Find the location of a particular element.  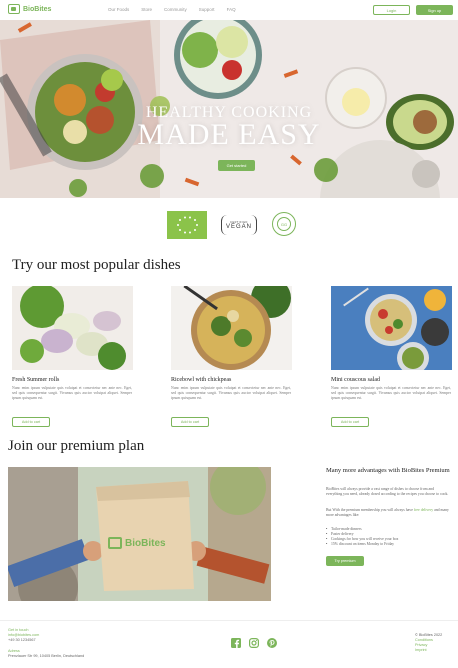

dish-name: Mini couscous salad is located at coordinates (355, 380).